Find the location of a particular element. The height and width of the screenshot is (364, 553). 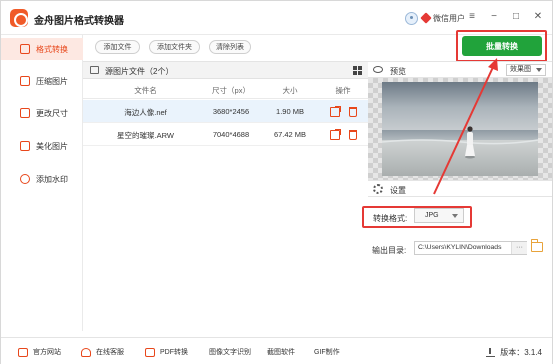

preview-header: 预览 效果图 is located at coordinates (460, 69).